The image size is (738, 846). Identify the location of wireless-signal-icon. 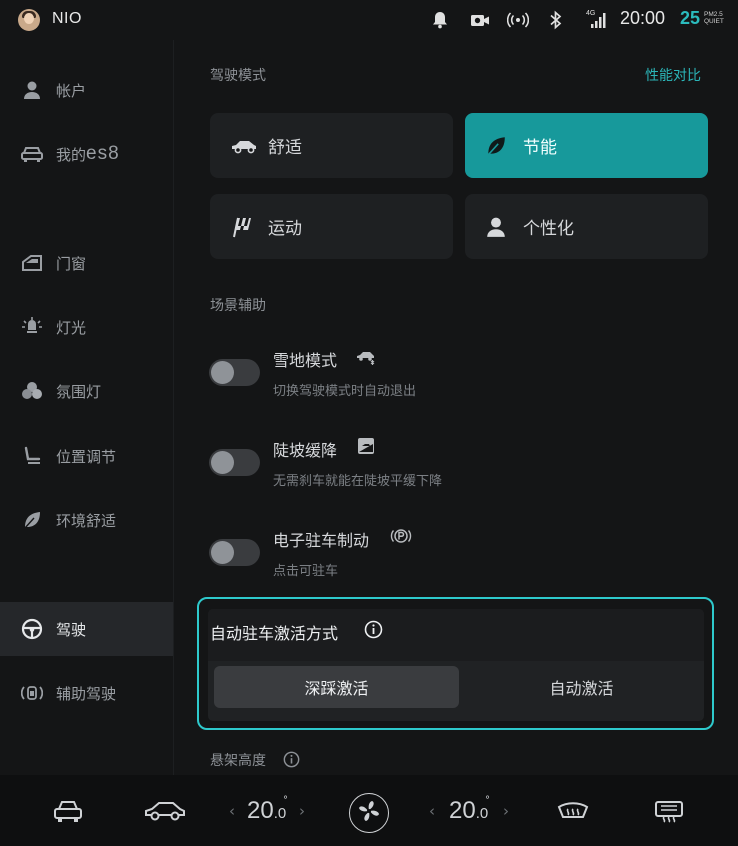
(518, 20).